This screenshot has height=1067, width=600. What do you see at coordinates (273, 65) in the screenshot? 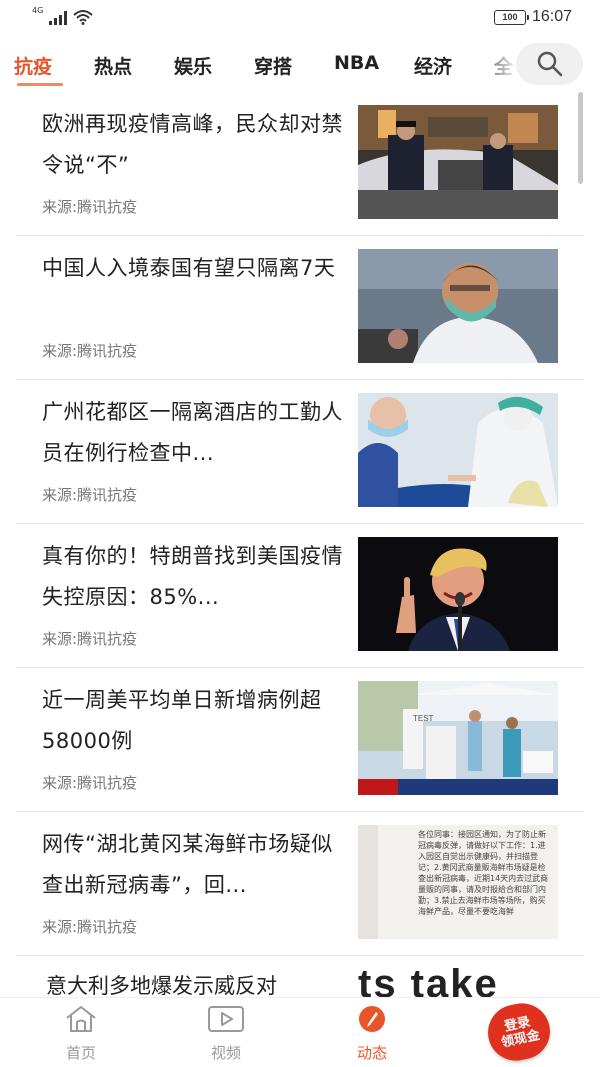
I see `tab-chuanda: 穿搭` at bounding box center [273, 65].